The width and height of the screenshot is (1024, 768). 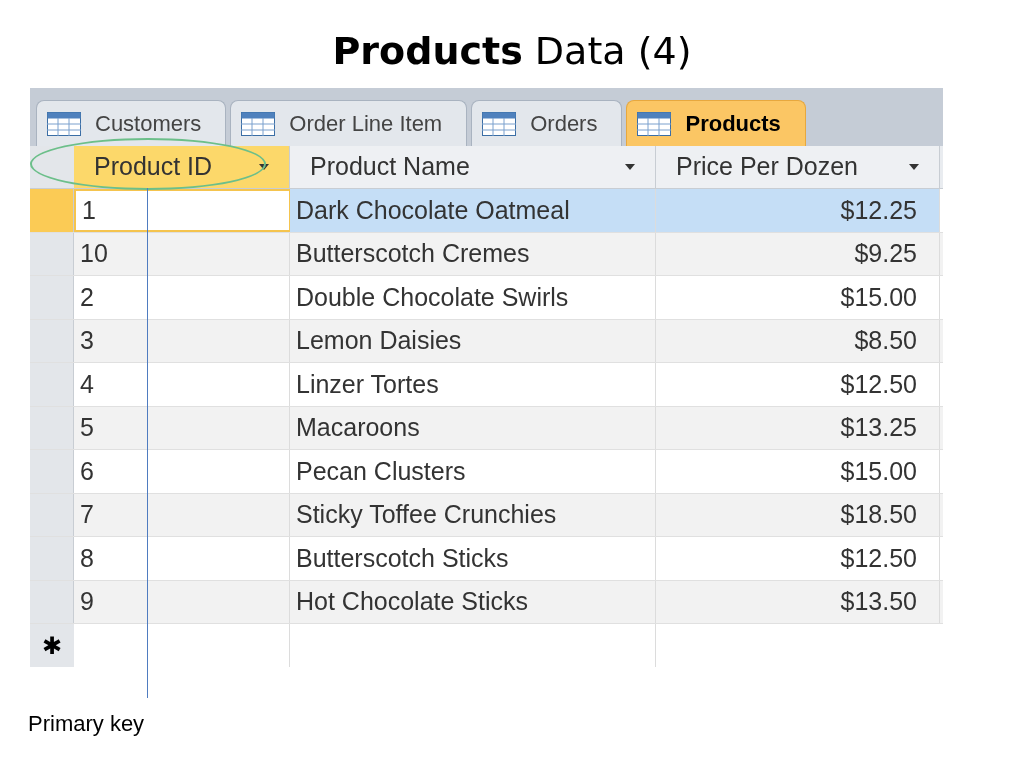 I want to click on tab: Customers, so click(x=131, y=123).